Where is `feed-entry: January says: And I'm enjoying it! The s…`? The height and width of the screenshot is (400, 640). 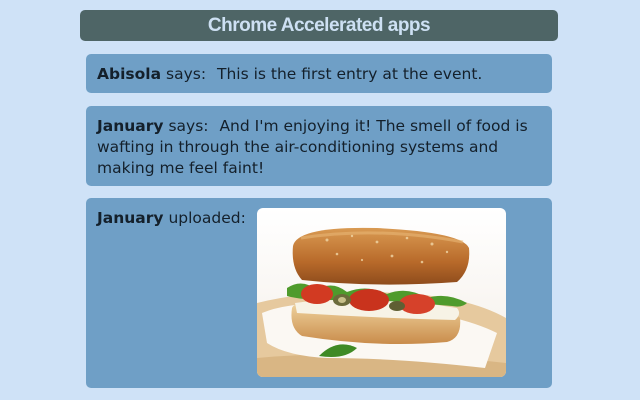
feed-entry: January says: And I'm enjoying it! The s… is located at coordinates (319, 146).